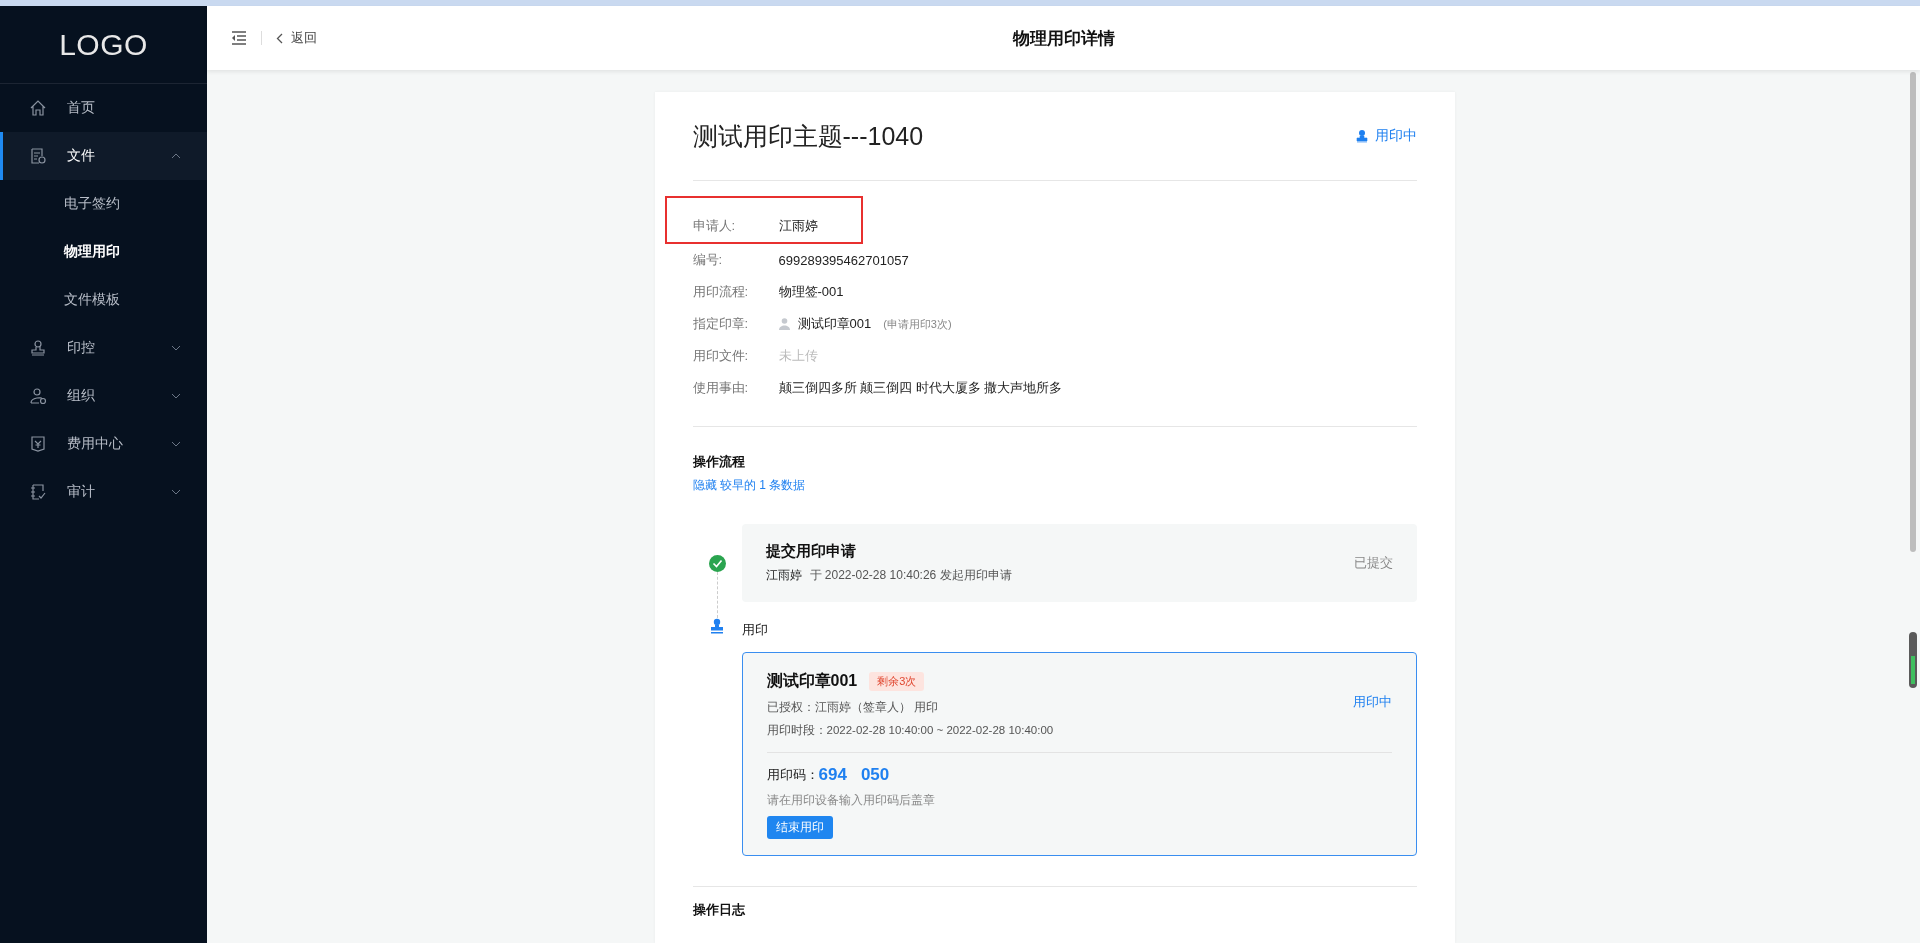 The height and width of the screenshot is (943, 1920). Describe the element at coordinates (721, 324) in the screenshot. I see `field-label: 指定印章:` at that location.